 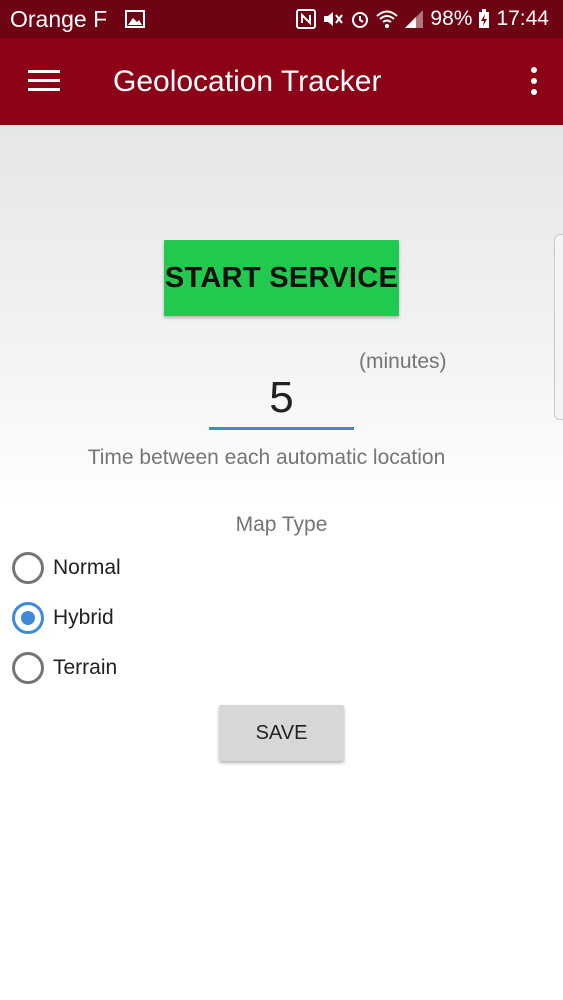 What do you see at coordinates (387, 19) in the screenshot?
I see `wifi-icon` at bounding box center [387, 19].